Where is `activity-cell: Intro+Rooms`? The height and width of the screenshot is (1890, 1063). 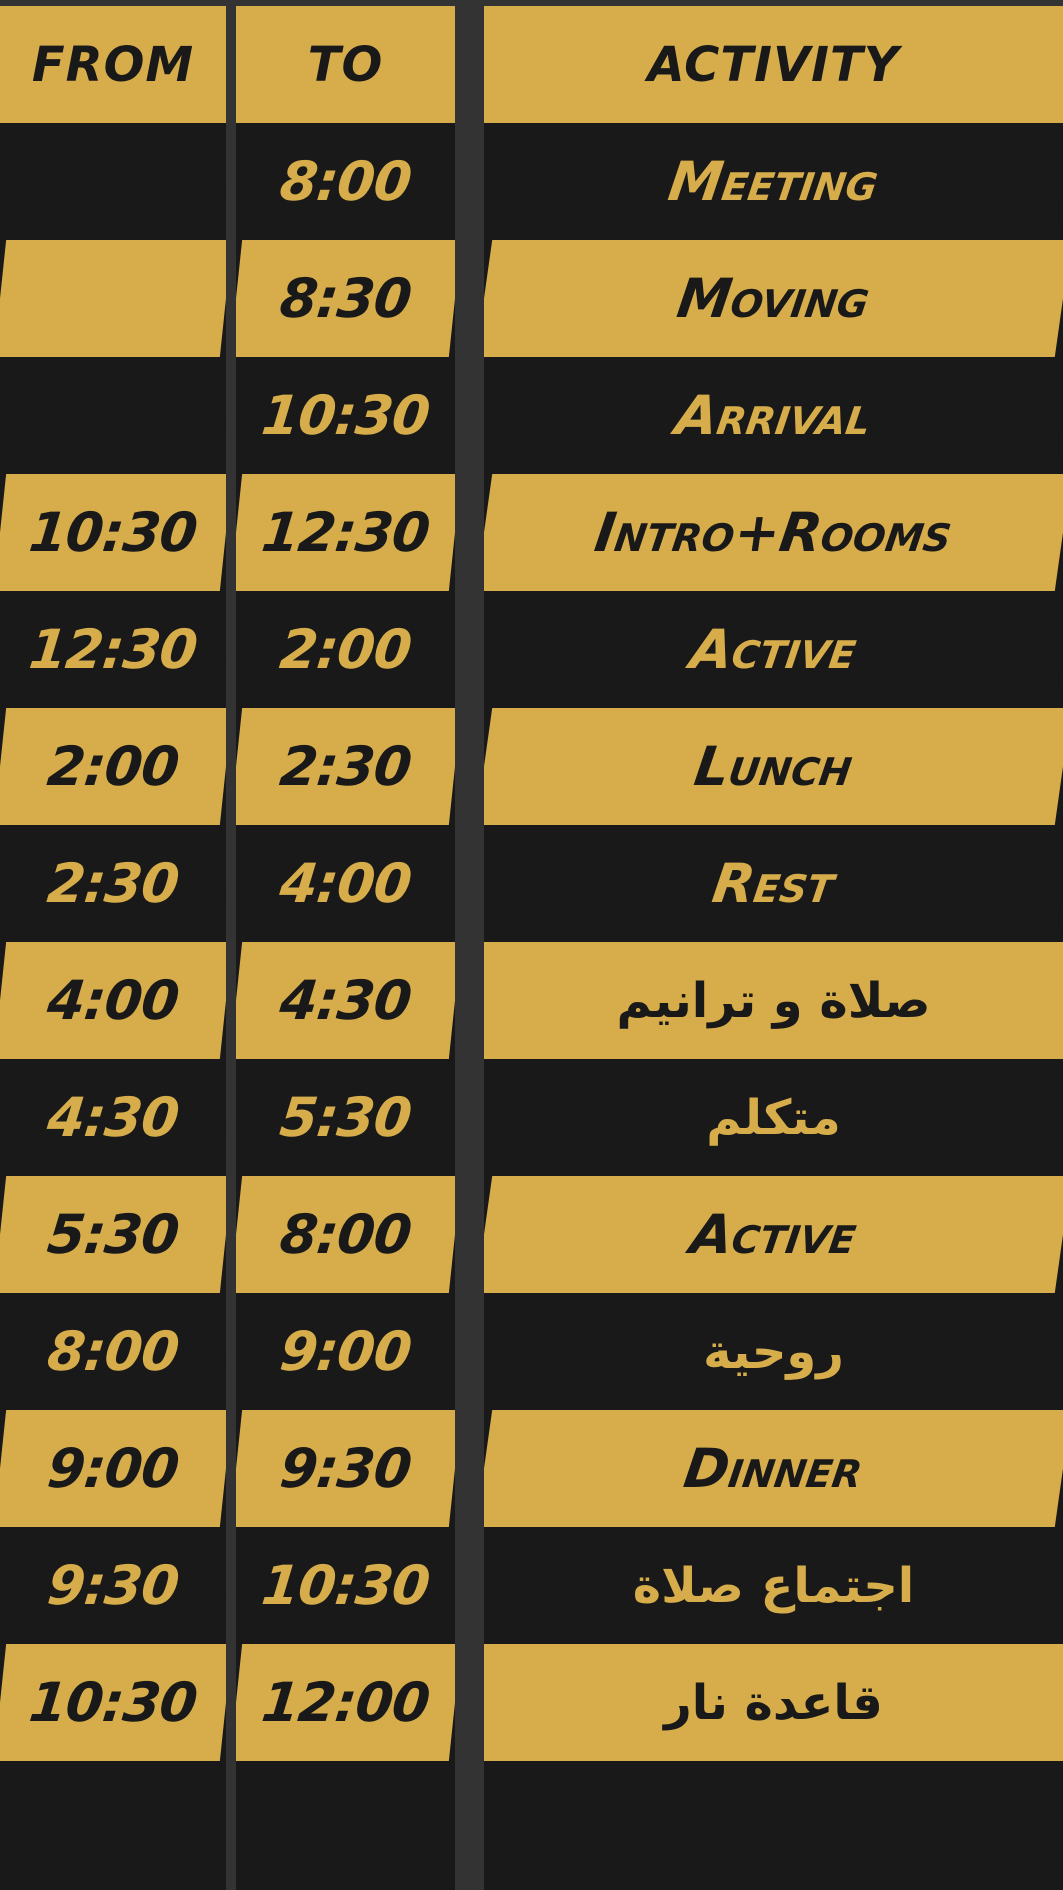
activity-cell: Intro+Rooms is located at coordinates (773, 532).